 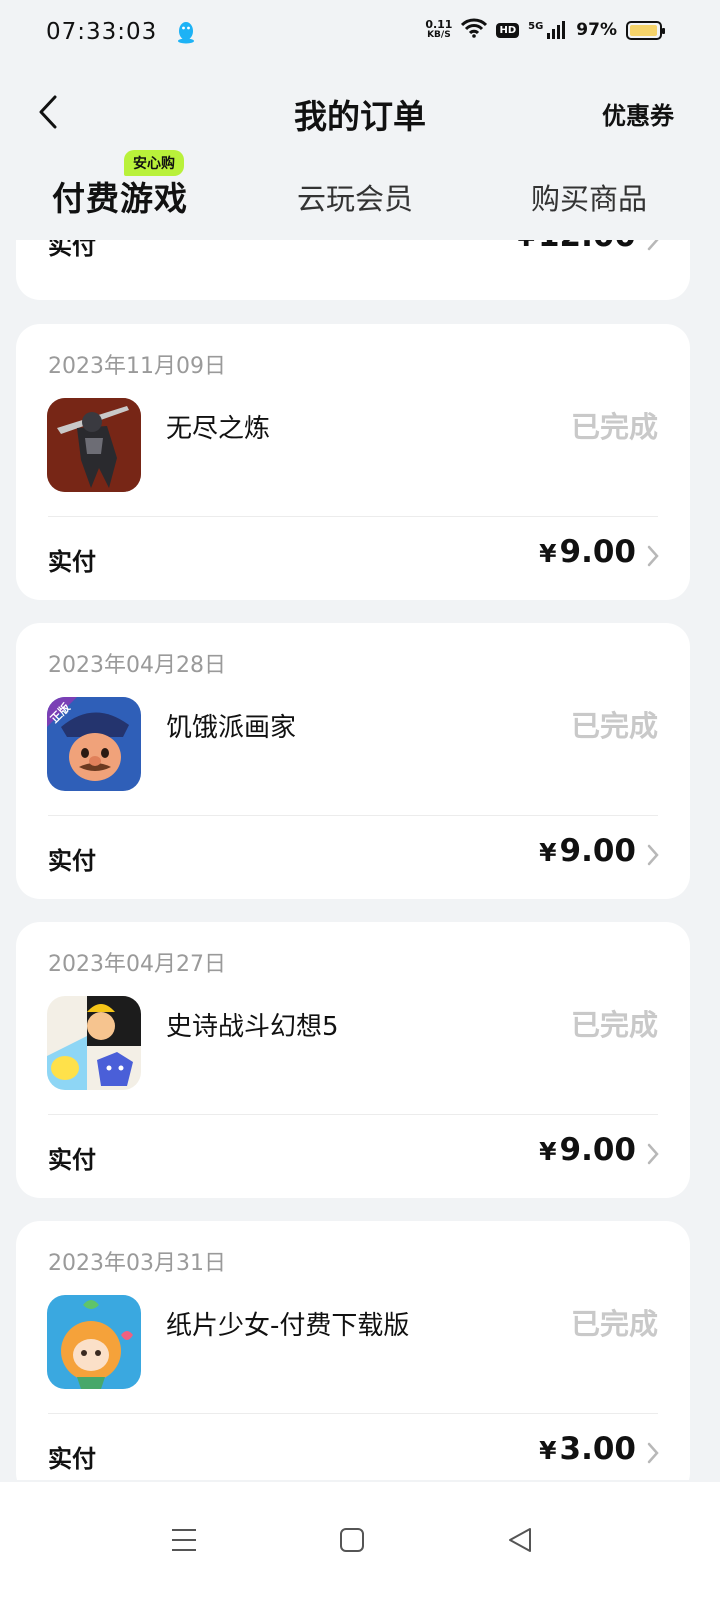 I want to click on back-triangle-icon, so click(x=520, y=1540).